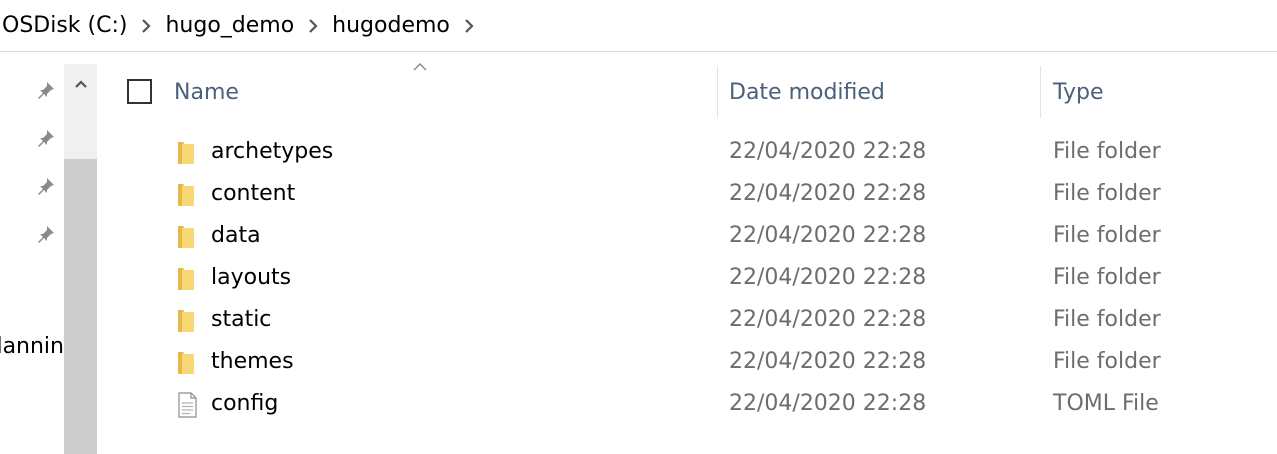 The height and width of the screenshot is (454, 1277). I want to click on navigation-pane: lannin, so click(32, 259).